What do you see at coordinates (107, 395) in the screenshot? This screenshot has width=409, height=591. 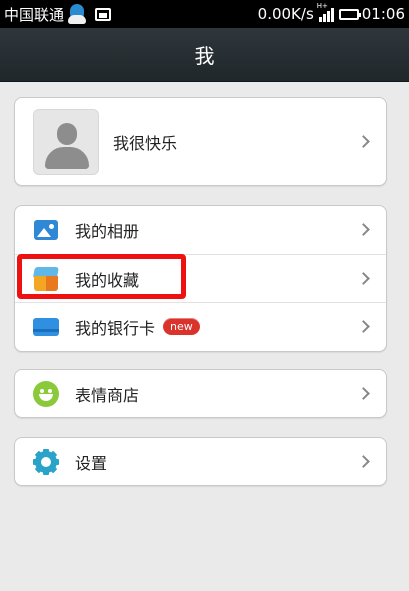 I see `menu-item-label: 表情商店` at bounding box center [107, 395].